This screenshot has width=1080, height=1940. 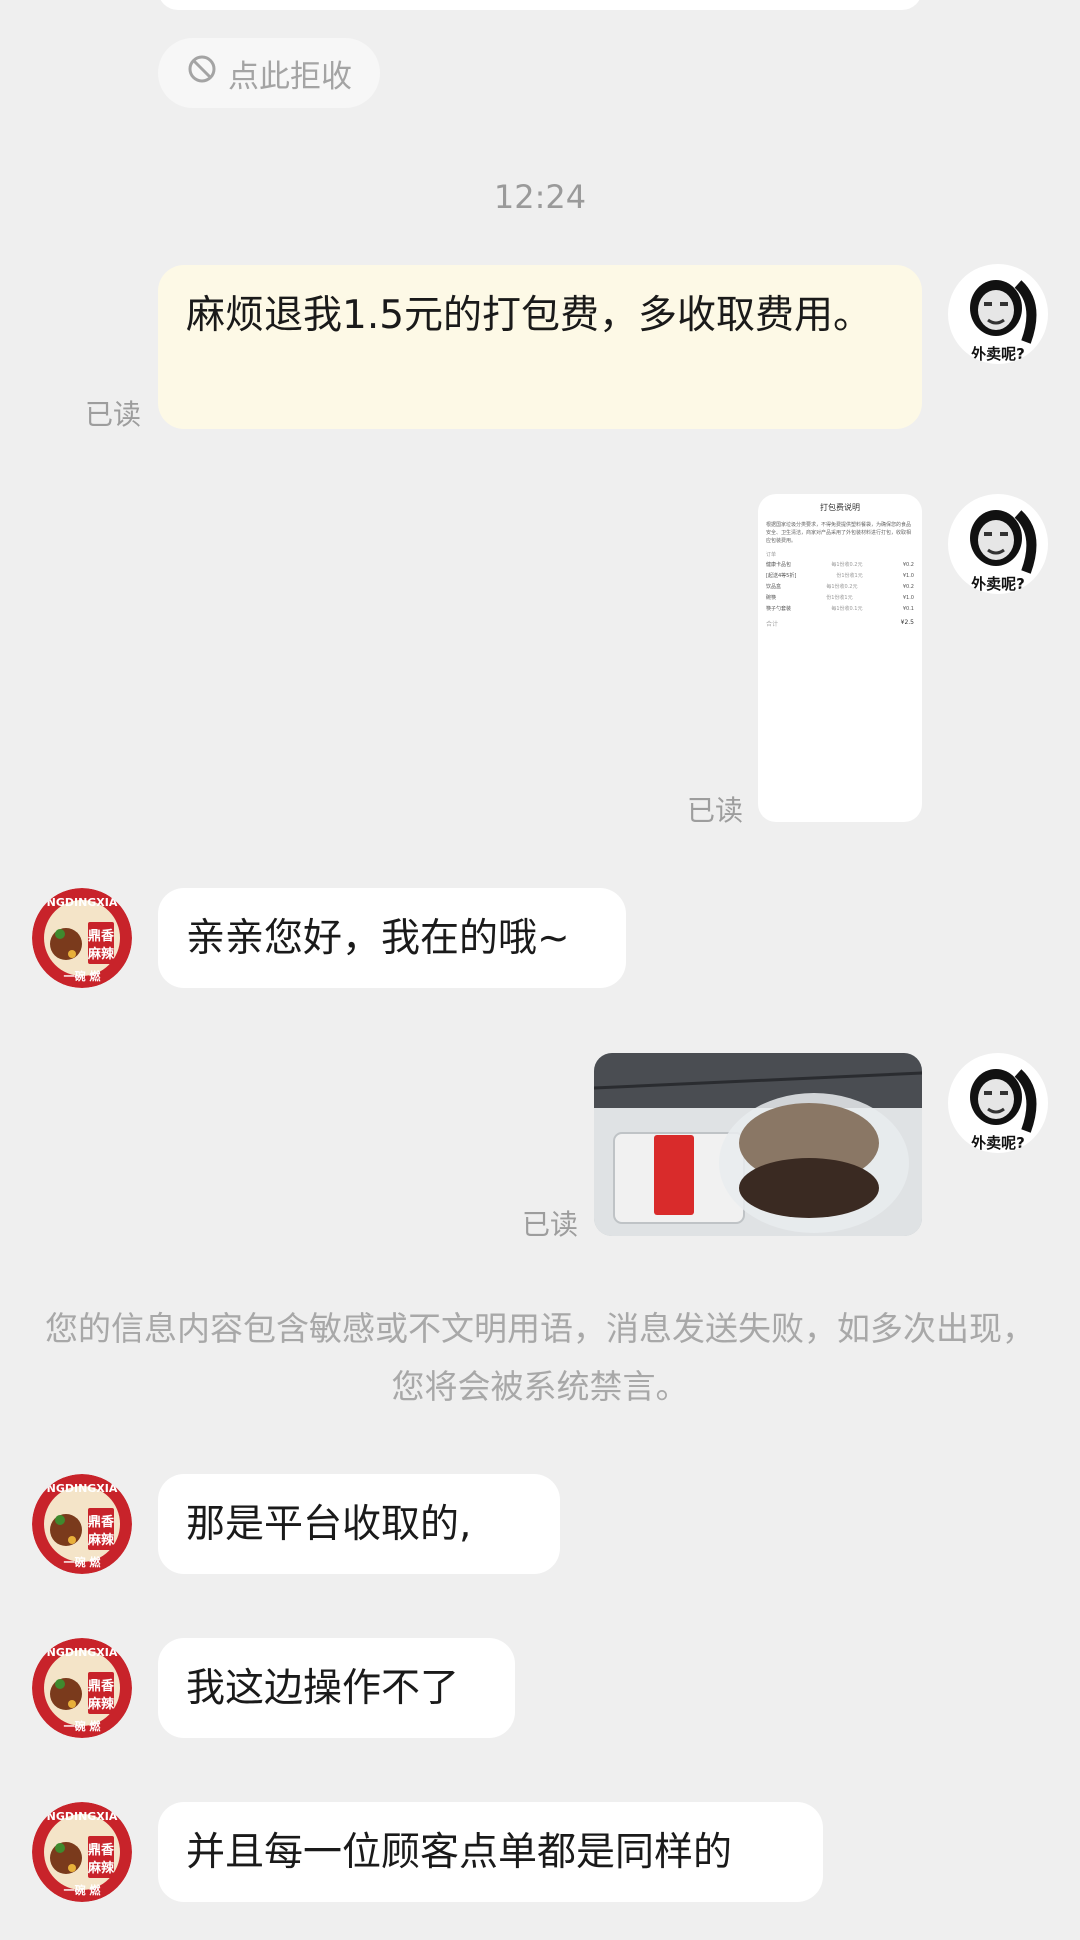 I want to click on doc-section-label: 订单, so click(x=771, y=555).